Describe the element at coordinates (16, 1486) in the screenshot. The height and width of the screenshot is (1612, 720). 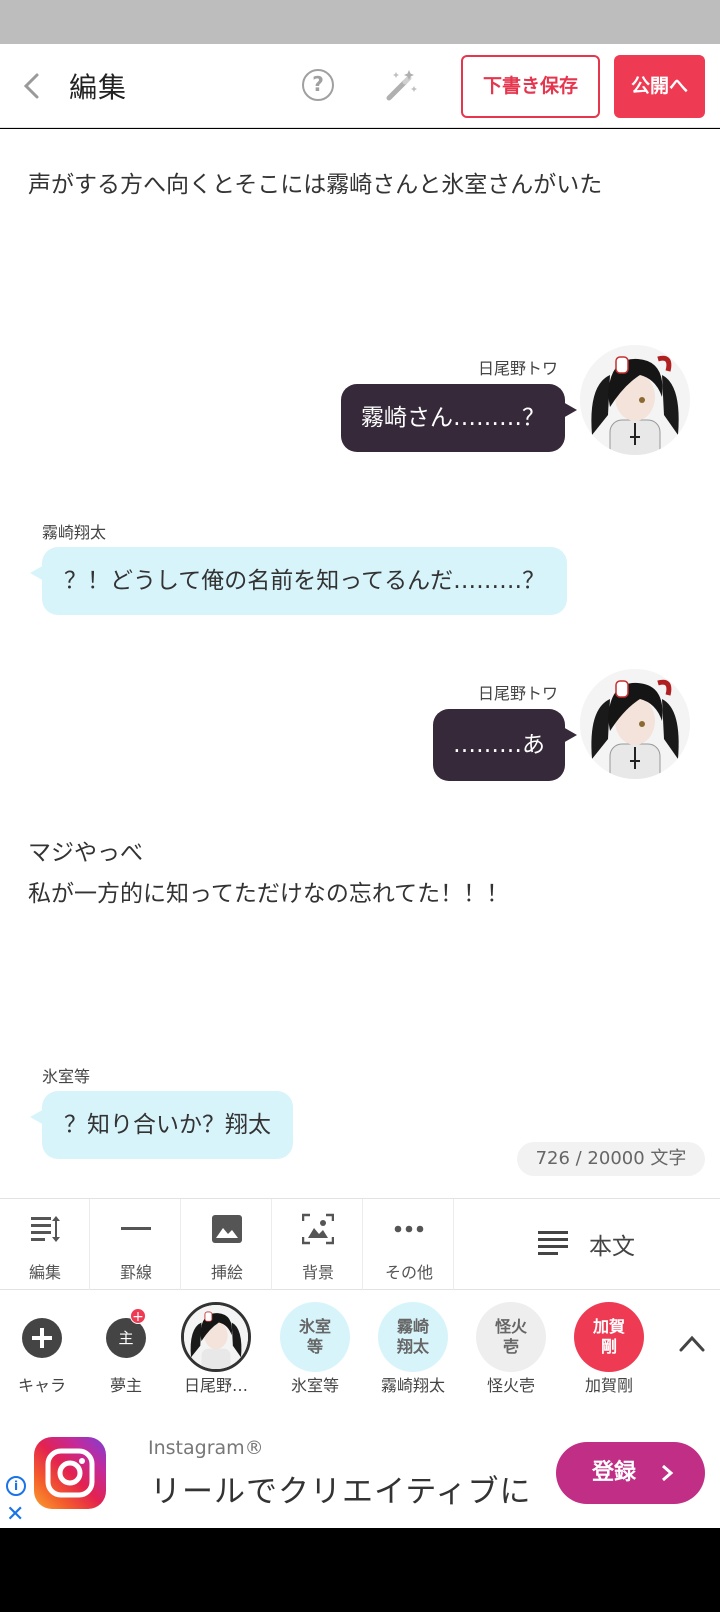
I see `ad-info-icon: i` at that location.